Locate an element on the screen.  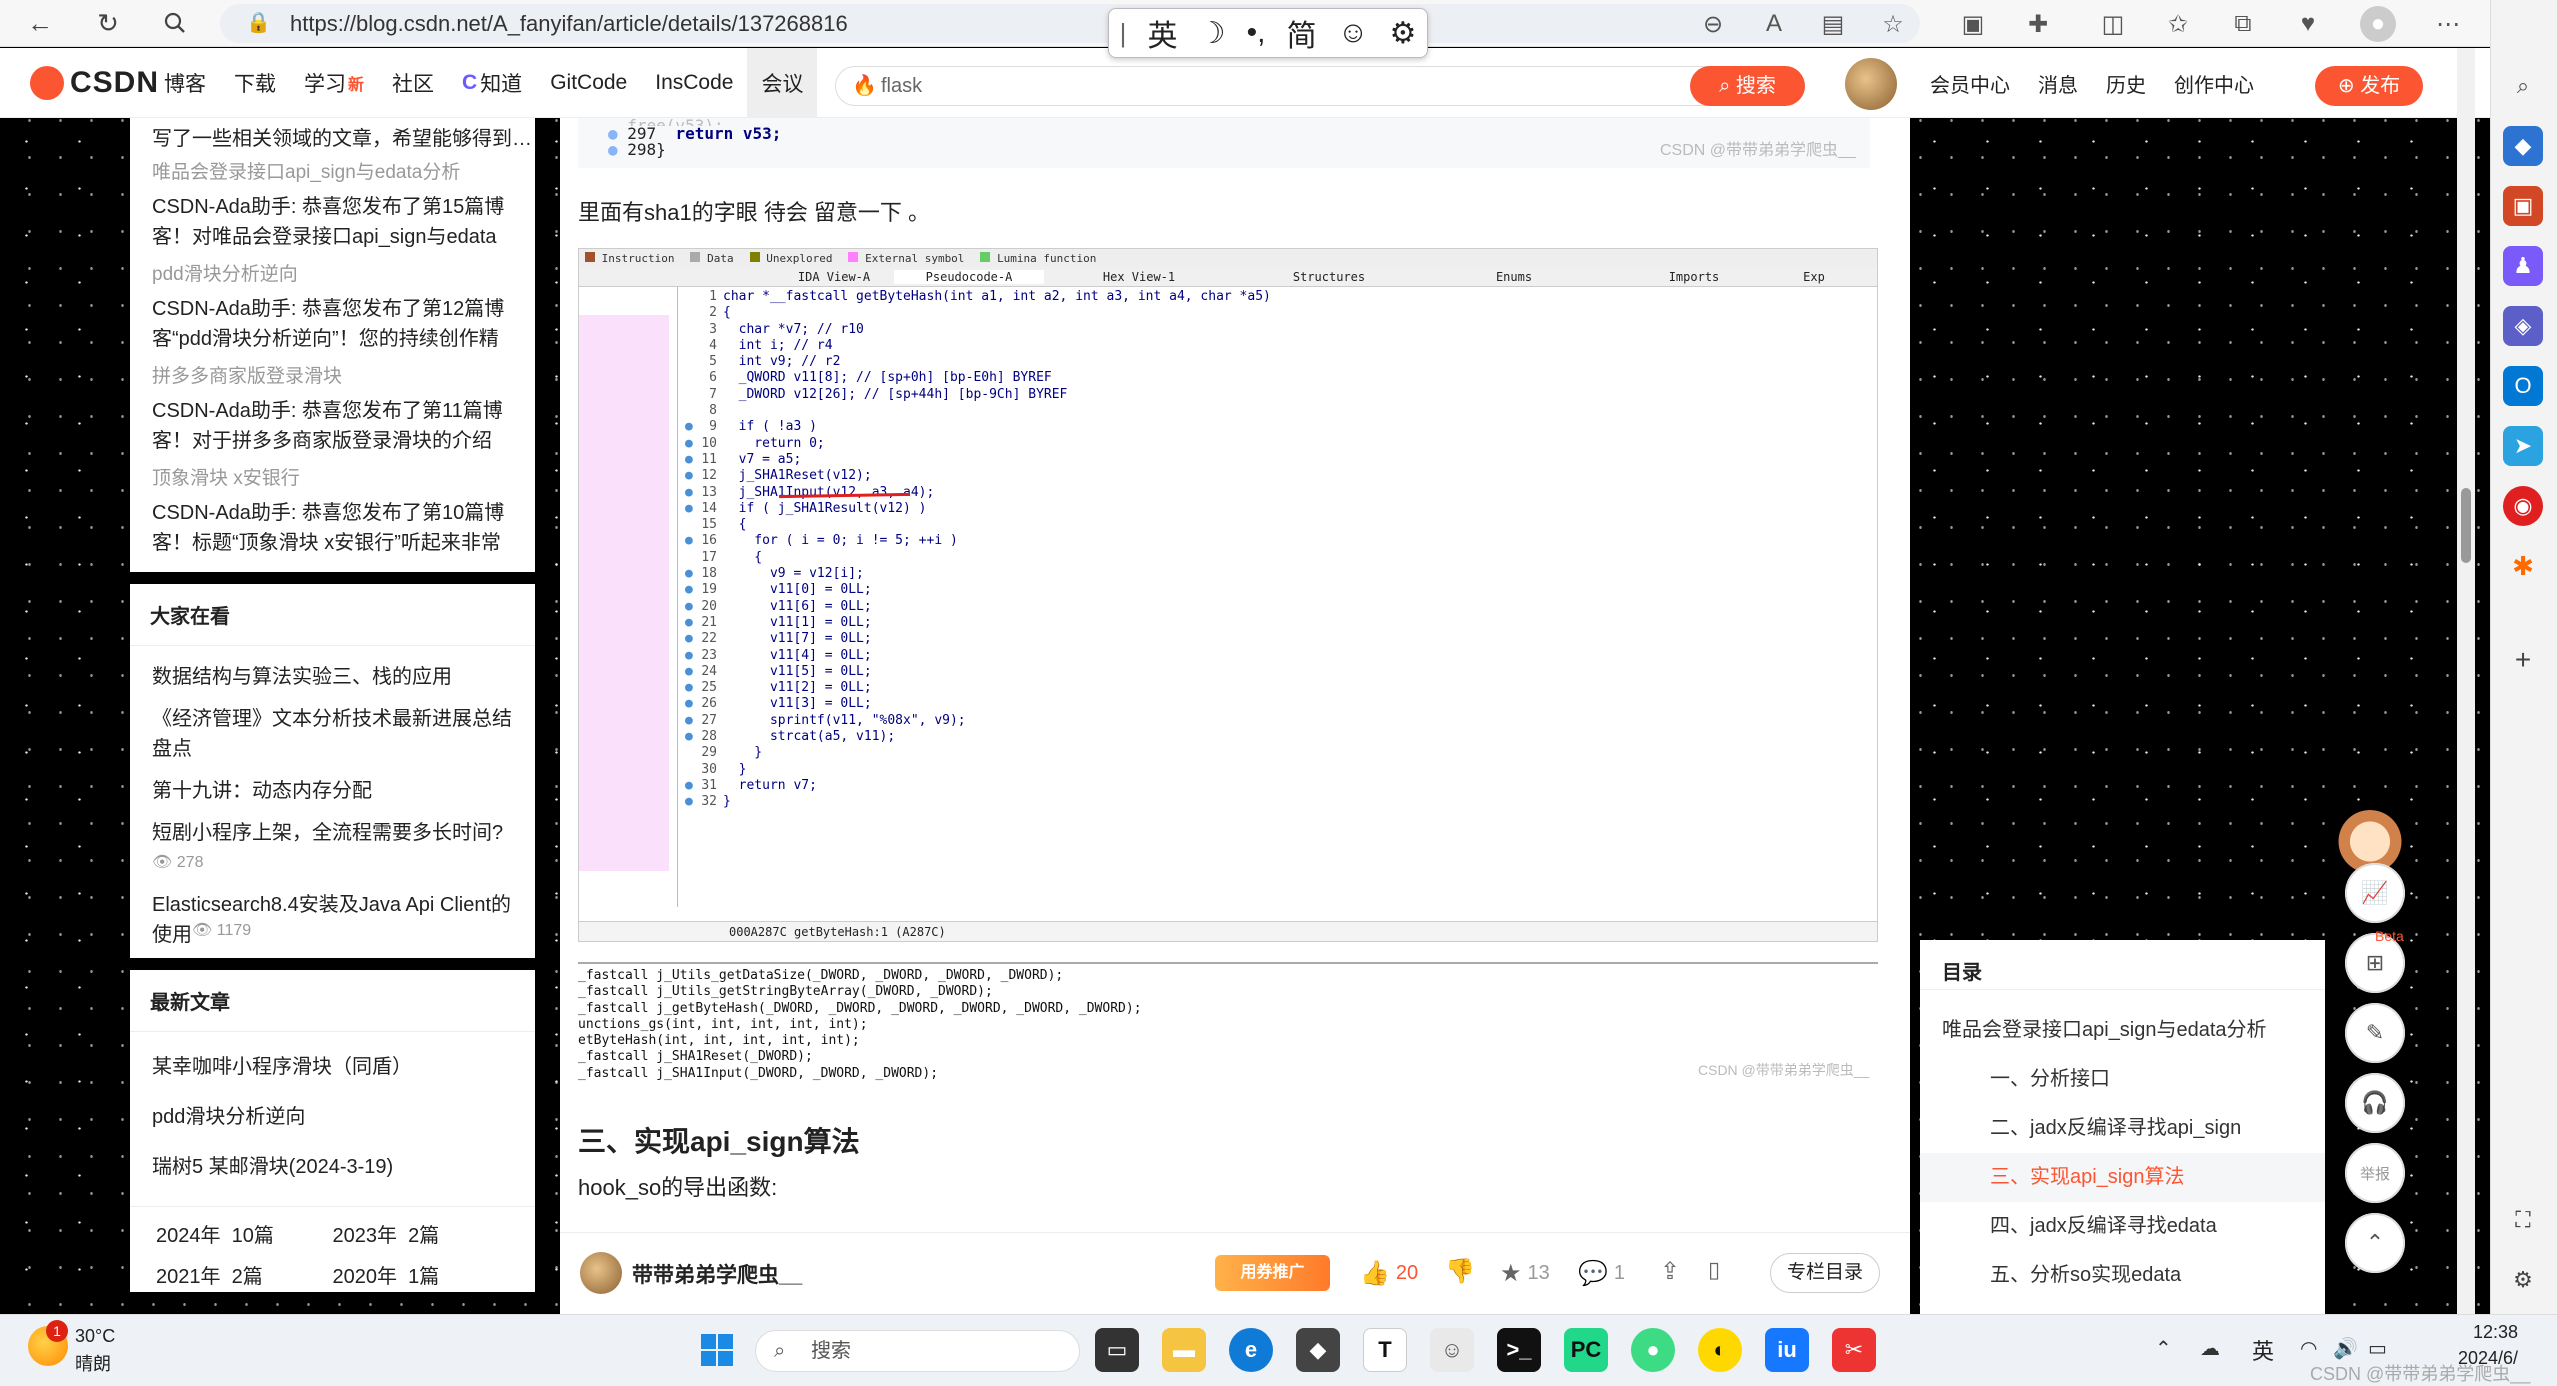
weather-temp: 30°C is located at coordinates (95, 1336).